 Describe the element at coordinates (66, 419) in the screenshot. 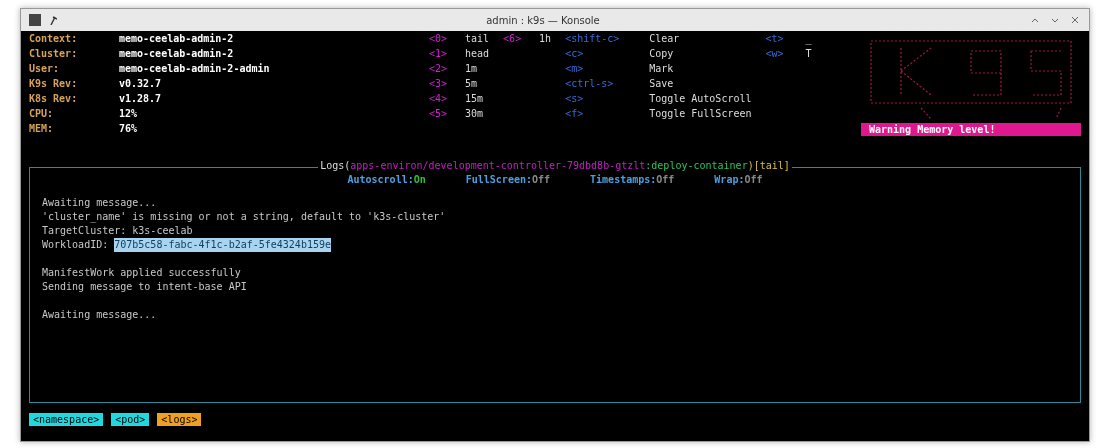

I see `breadcrumb: <namespace>` at that location.